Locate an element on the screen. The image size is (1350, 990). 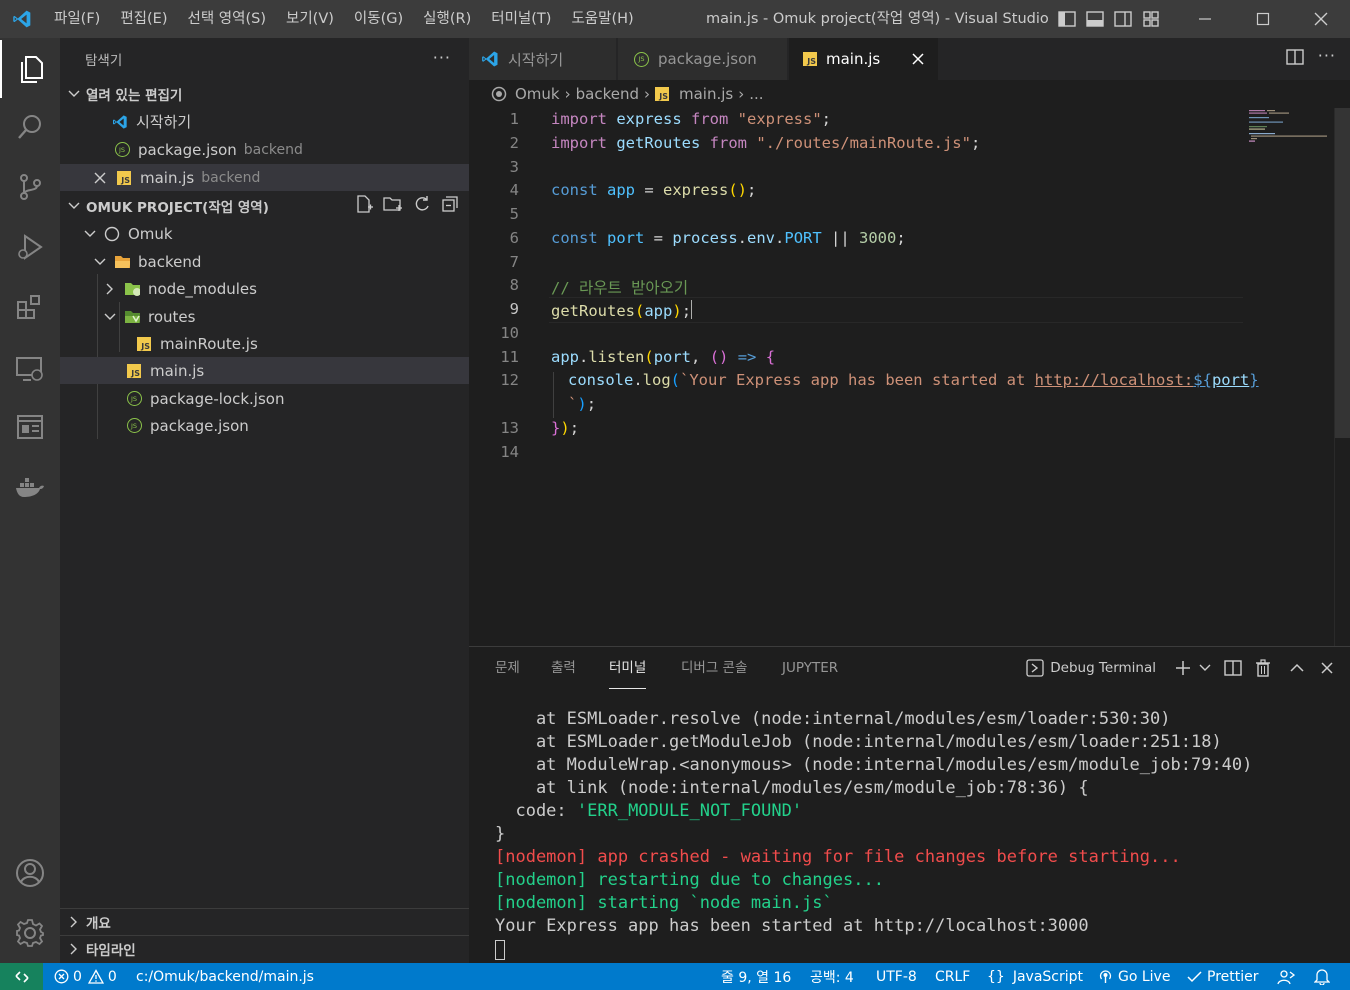
maximize-icon is located at coordinates (1263, 19).